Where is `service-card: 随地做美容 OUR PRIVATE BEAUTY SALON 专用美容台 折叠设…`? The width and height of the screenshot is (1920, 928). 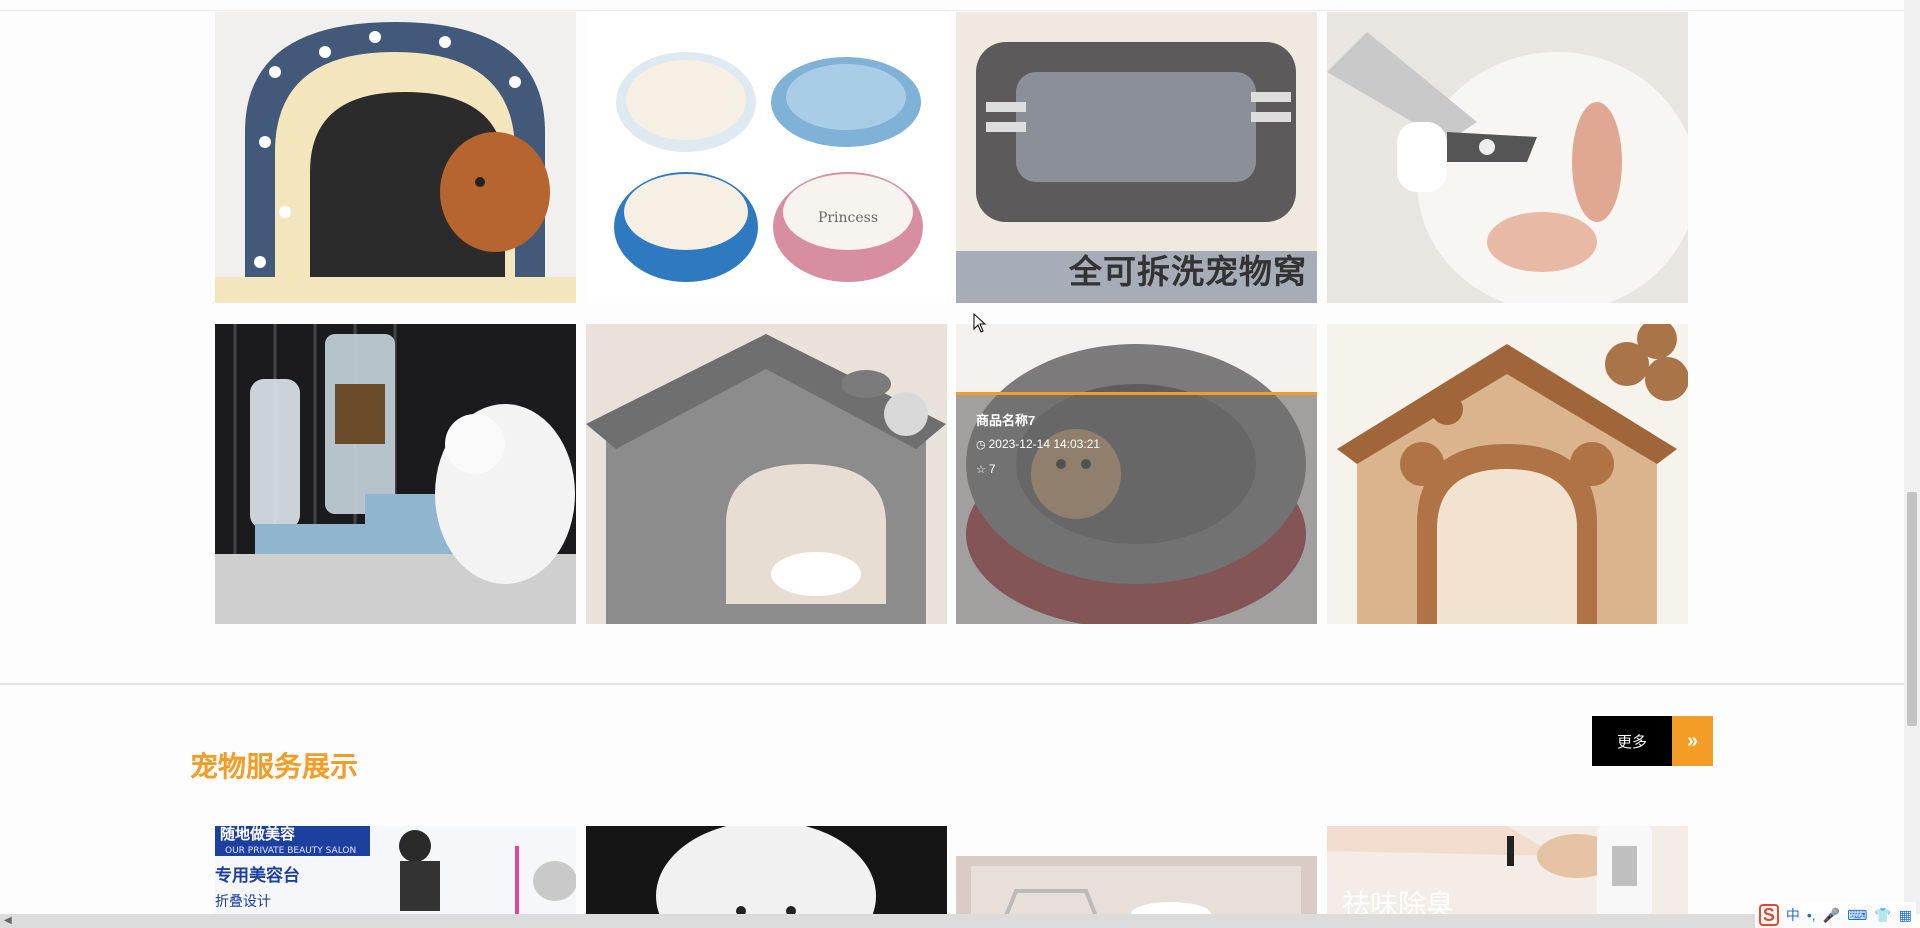
service-card: 随地做美容 OUR PRIVATE BEAUTY SALON 专用美容台 折叠设… is located at coordinates (395, 871).